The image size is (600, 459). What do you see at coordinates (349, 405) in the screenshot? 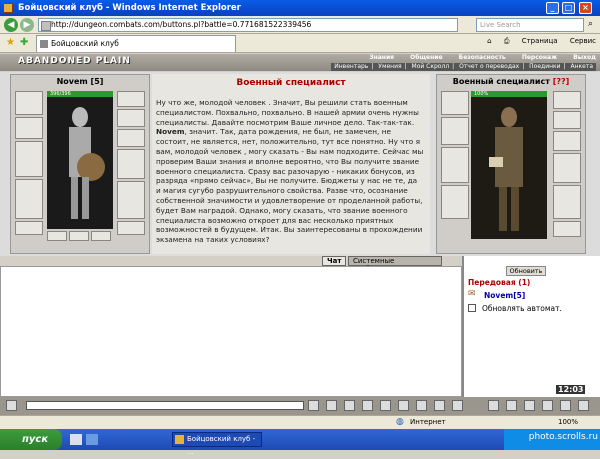
I see `filter-icon` at bounding box center [349, 405].